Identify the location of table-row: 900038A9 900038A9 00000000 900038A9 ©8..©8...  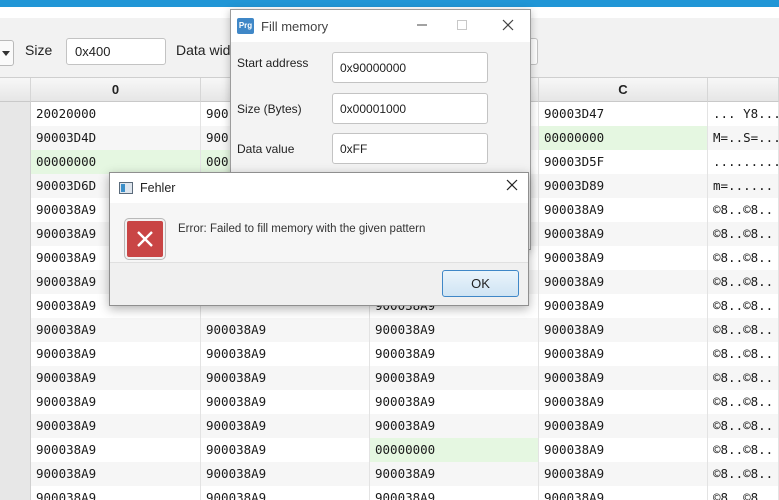
(389, 450).